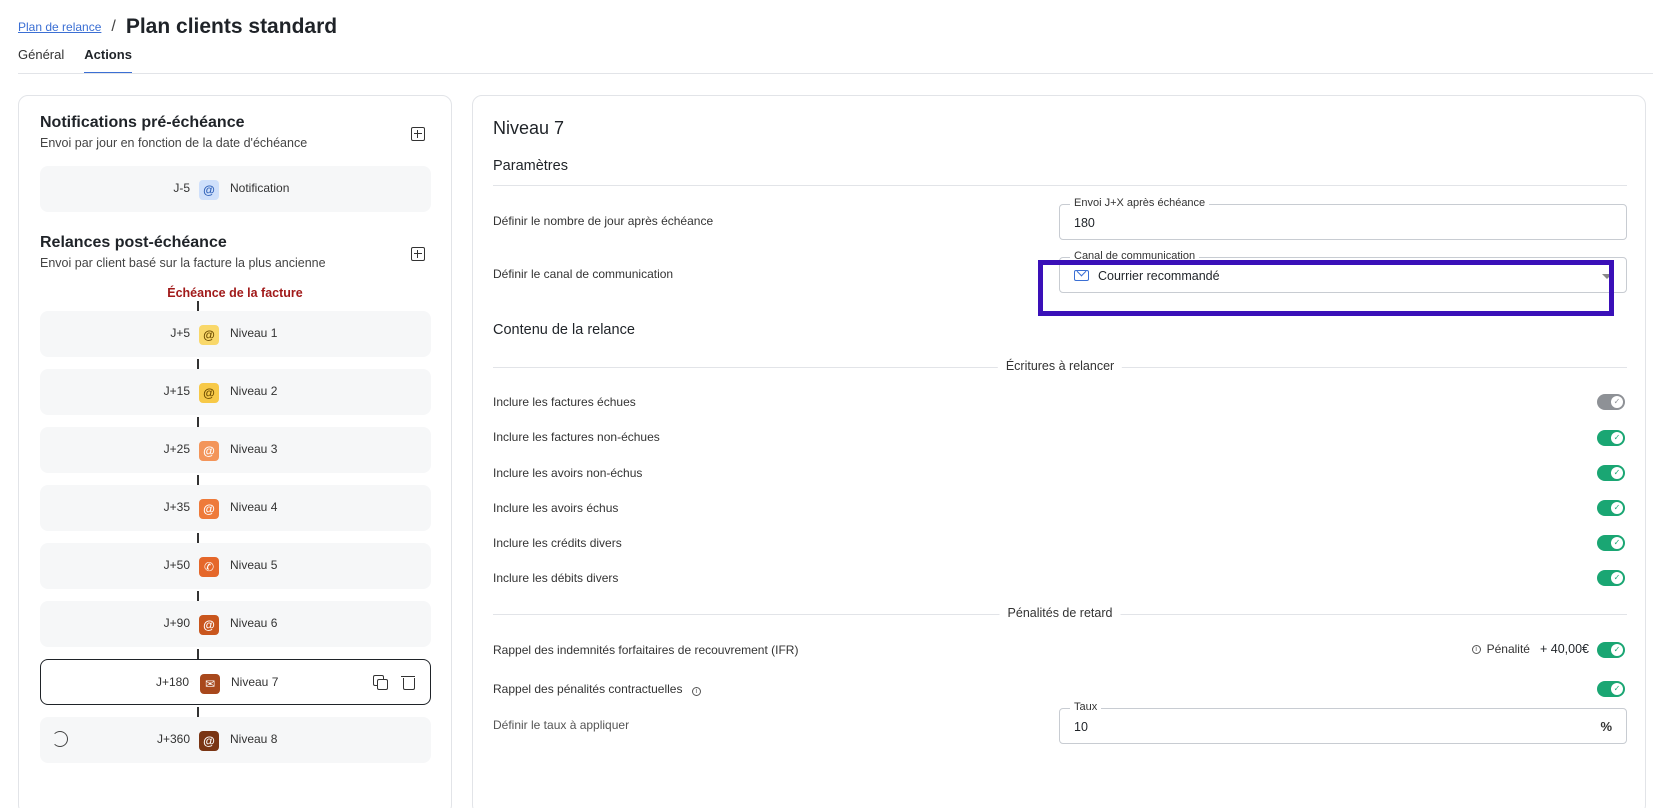 The width and height of the screenshot is (1653, 808). I want to click on tab-bar: Général Actions, so click(85, 60).